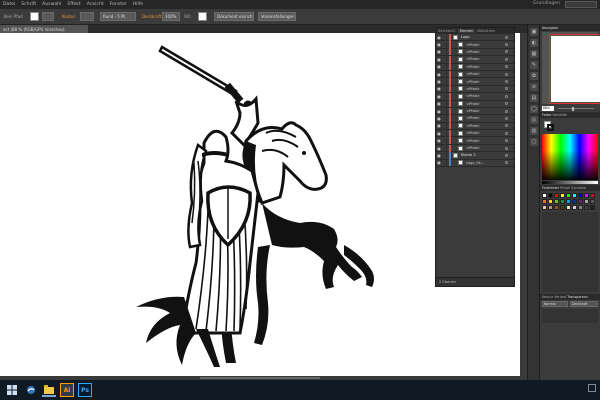 Image resolution: width=600 pixels, height=400 pixels. Describe the element at coordinates (48, 16) in the screenshot. I see `fill-dropdown` at that location.